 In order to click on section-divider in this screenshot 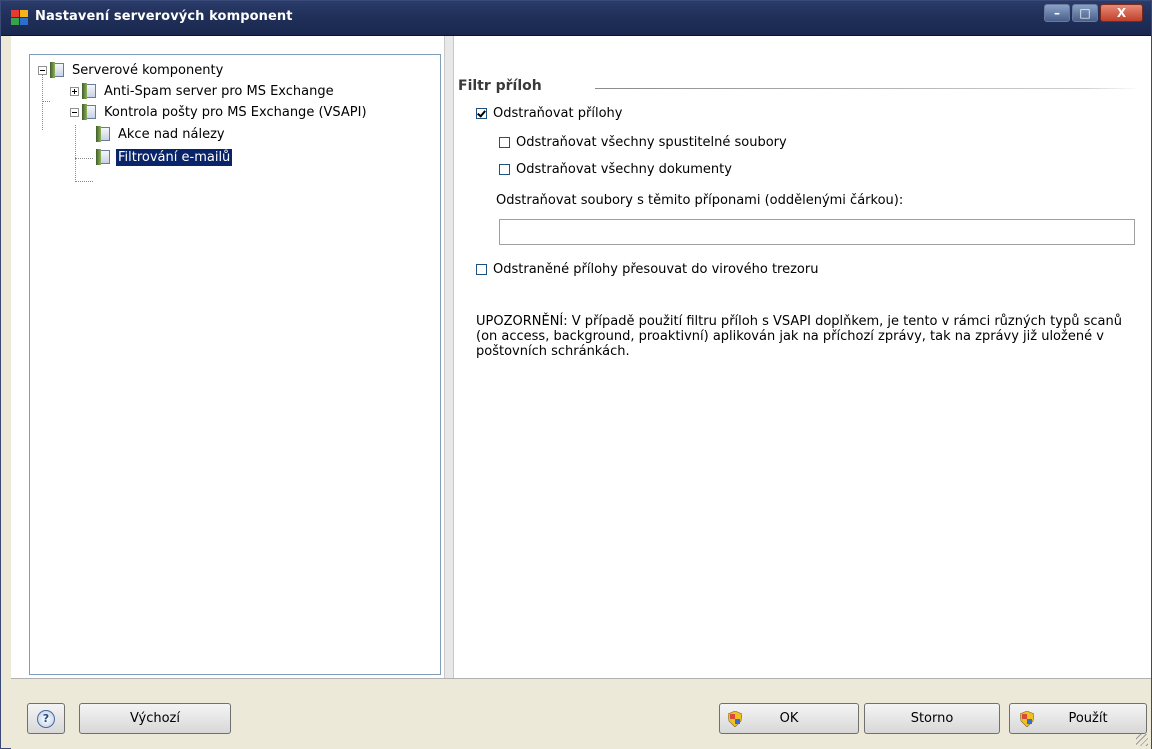, I will do `click(868, 88)`.